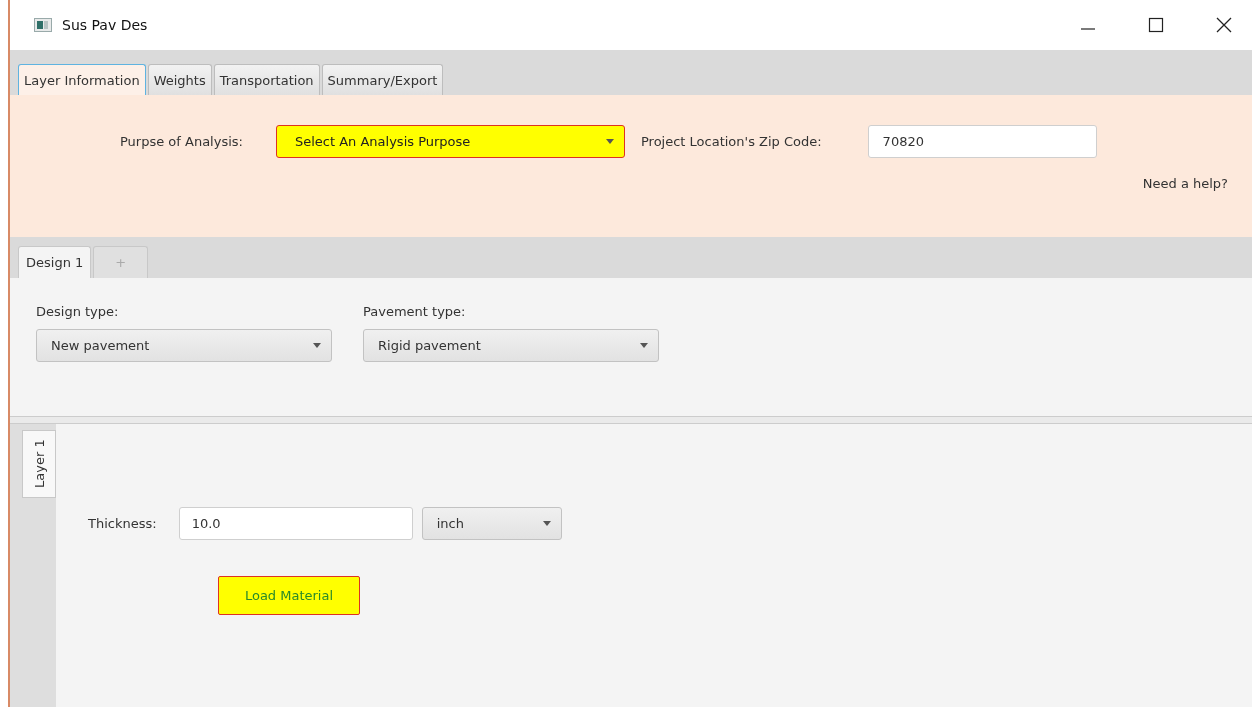 The image size is (1252, 707). What do you see at coordinates (382, 79) in the screenshot?
I see `tab: Summary/Export` at bounding box center [382, 79].